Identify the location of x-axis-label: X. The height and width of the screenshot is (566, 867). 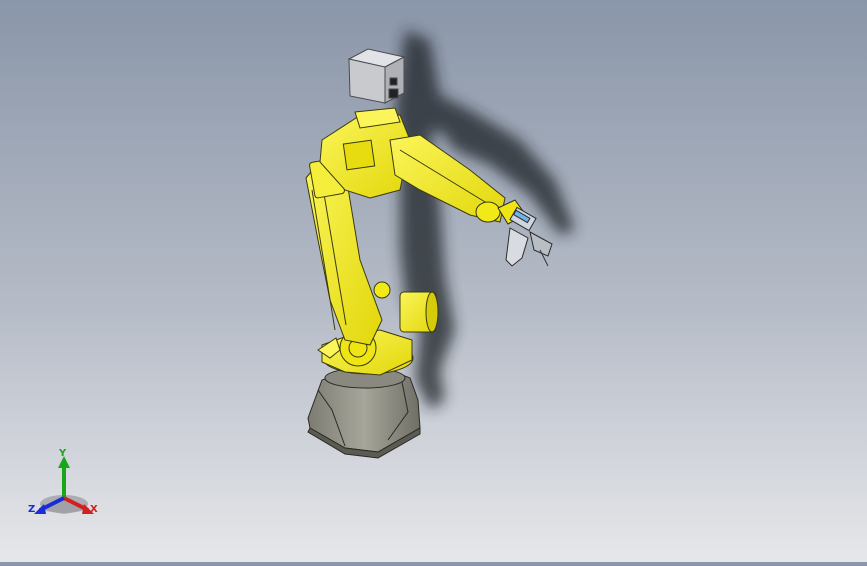
(94, 509).